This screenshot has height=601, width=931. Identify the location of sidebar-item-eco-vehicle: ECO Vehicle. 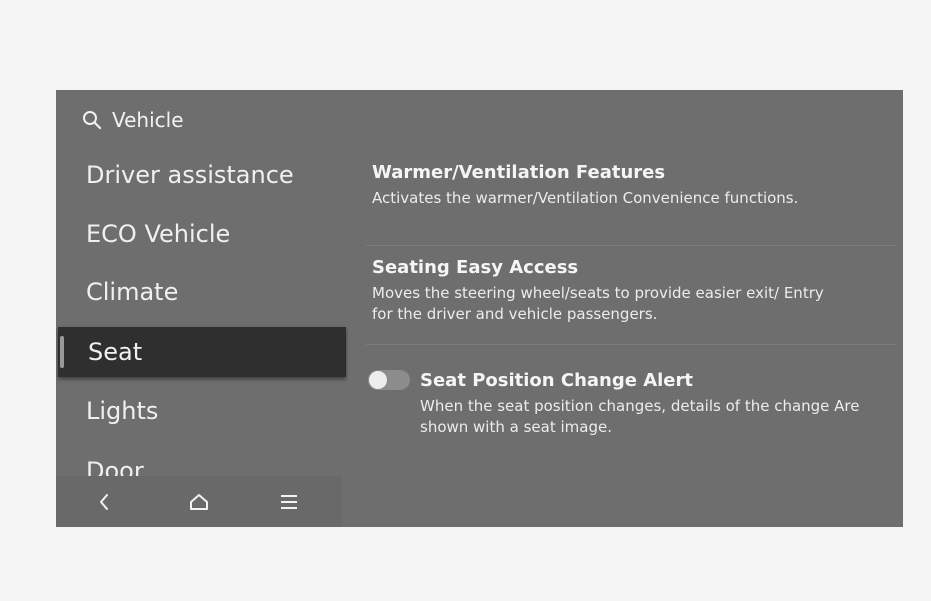
(199, 234).